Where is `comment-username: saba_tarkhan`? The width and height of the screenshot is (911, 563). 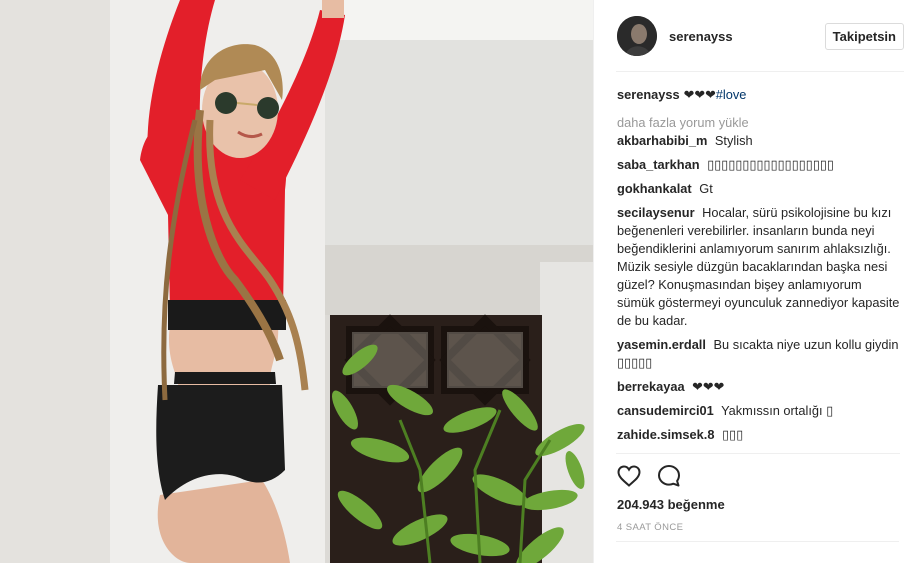
comment-username: saba_tarkhan is located at coordinates (658, 164).